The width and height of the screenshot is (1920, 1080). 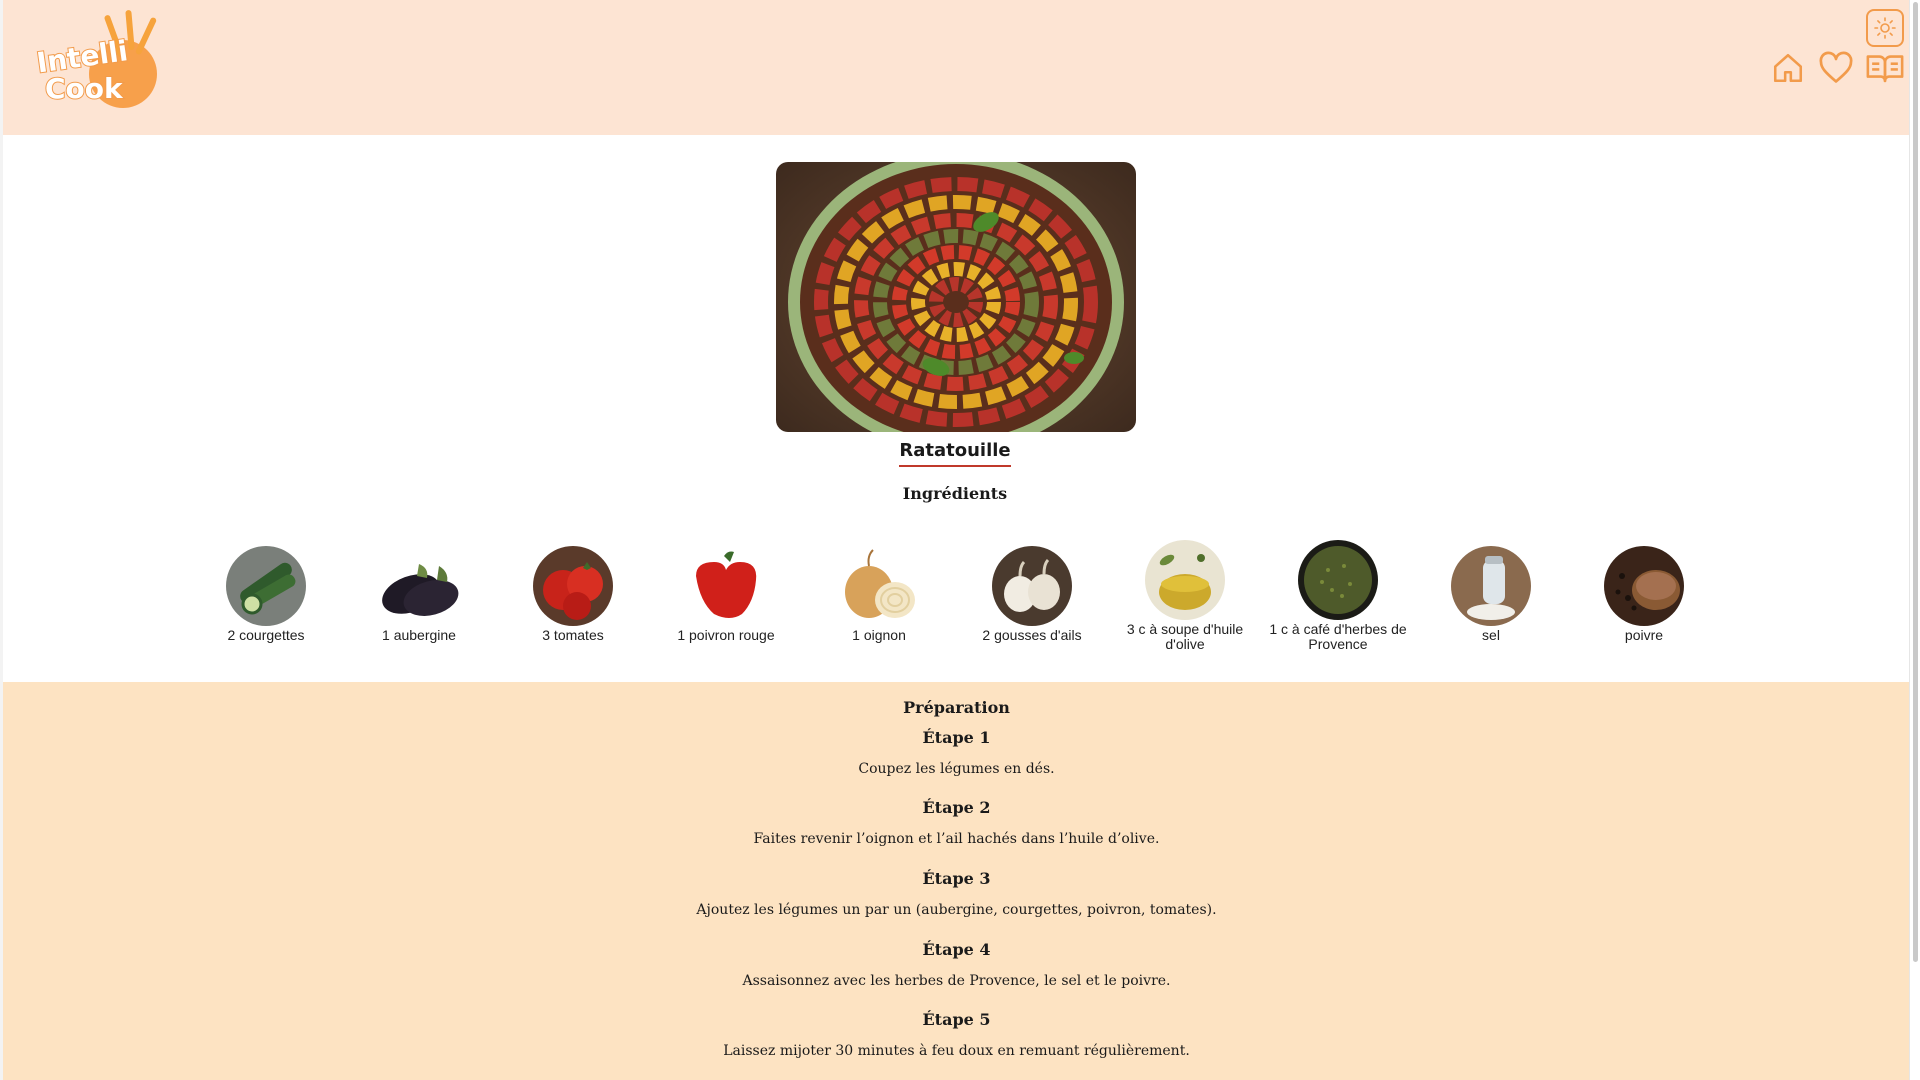 What do you see at coordinates (1915, 482) in the screenshot?
I see `scrollbar-thumb` at bounding box center [1915, 482].